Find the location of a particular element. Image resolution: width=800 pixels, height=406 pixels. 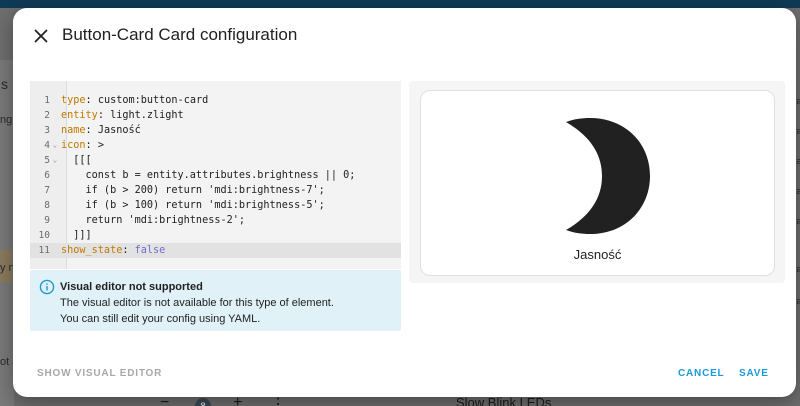

dialog-title: Button-Card Card configuration is located at coordinates (180, 34).